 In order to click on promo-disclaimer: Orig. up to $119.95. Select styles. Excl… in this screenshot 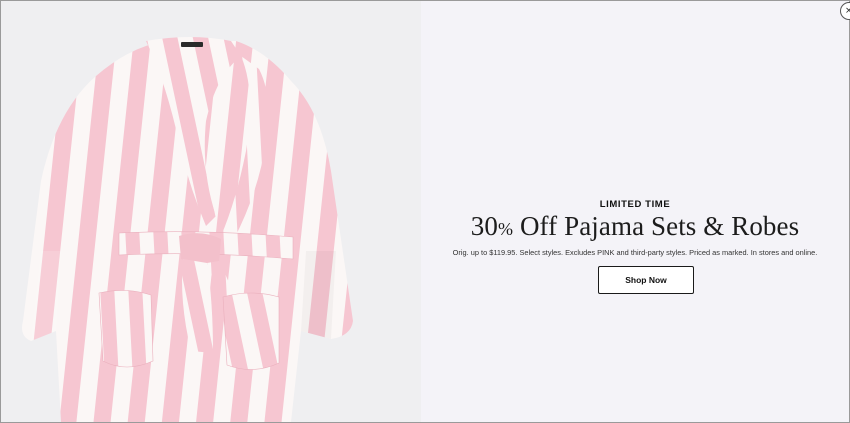, I will do `click(635, 252)`.